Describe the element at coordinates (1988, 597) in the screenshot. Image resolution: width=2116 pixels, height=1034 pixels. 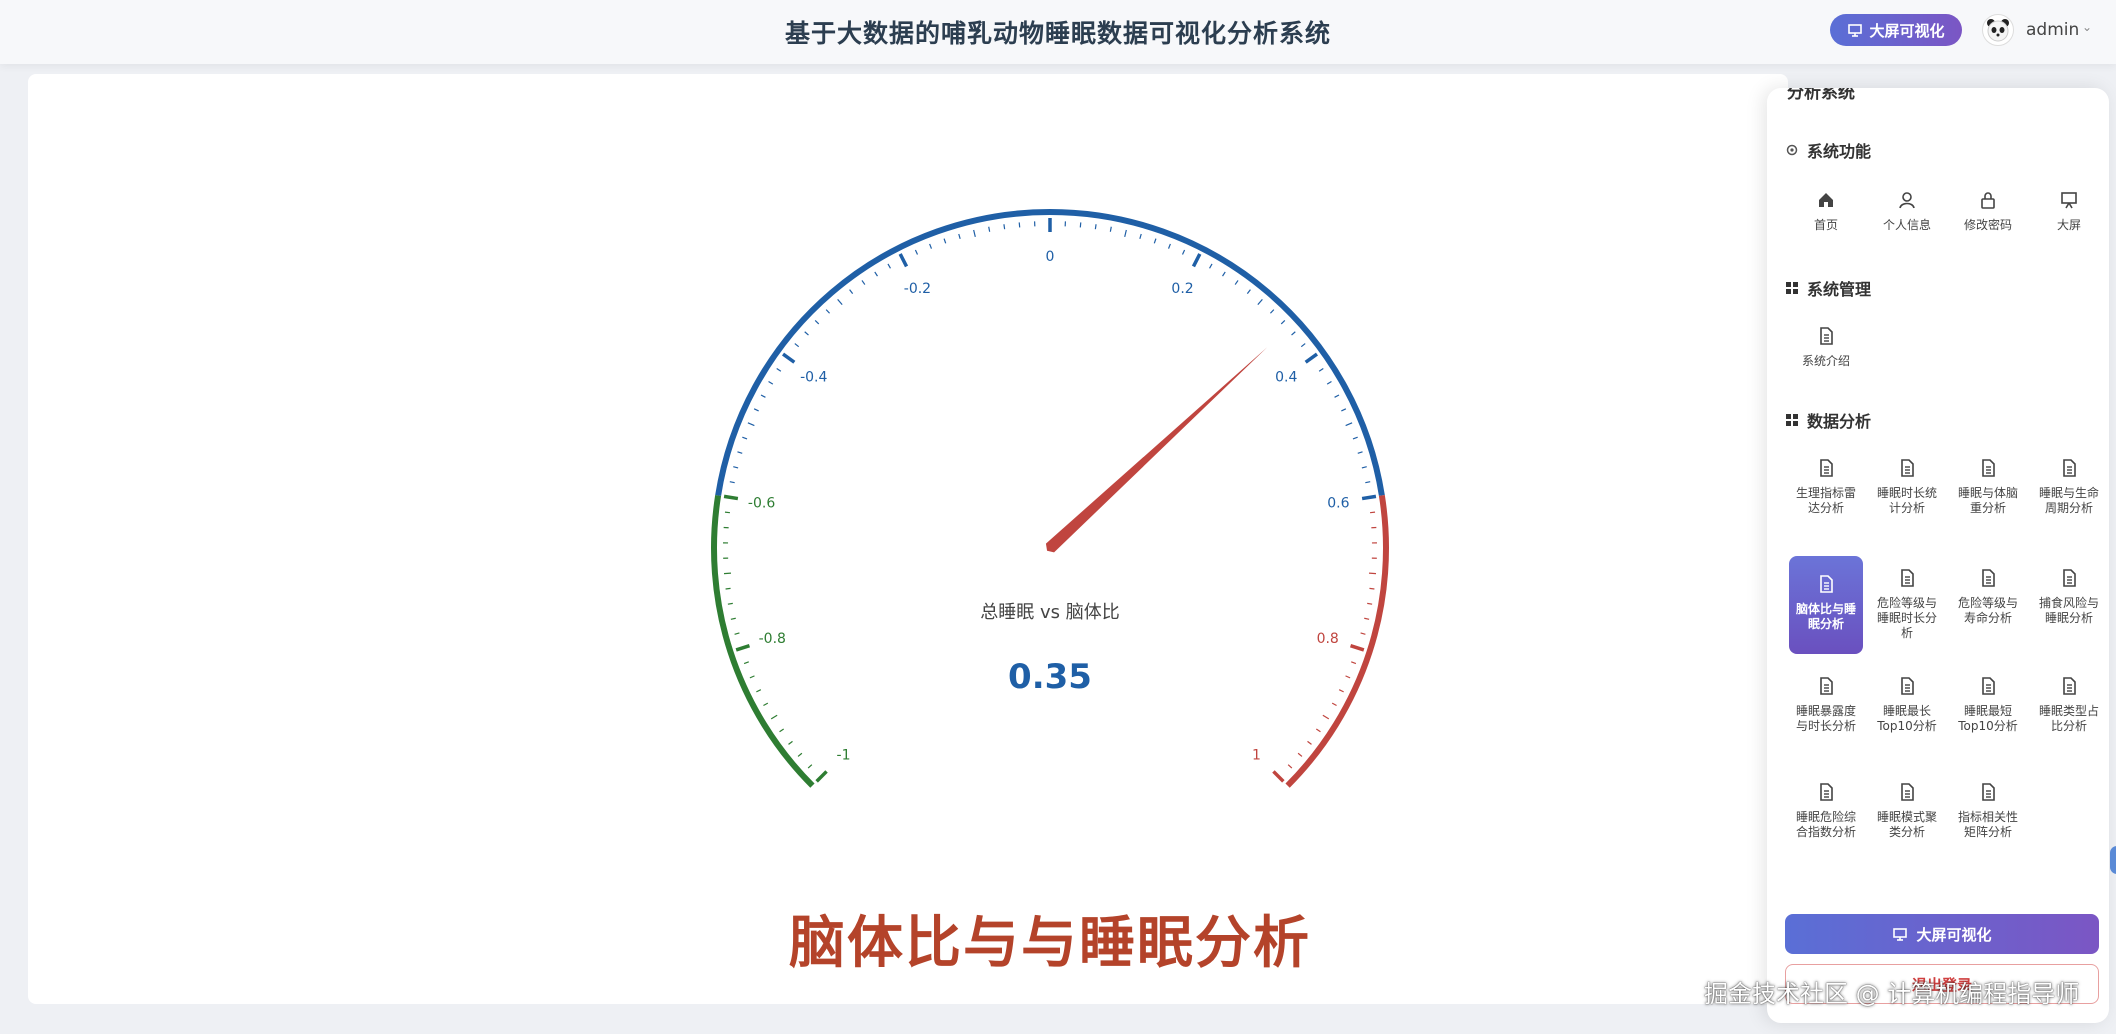
I see `menu-item-6: 危险等级与寿命分析` at that location.